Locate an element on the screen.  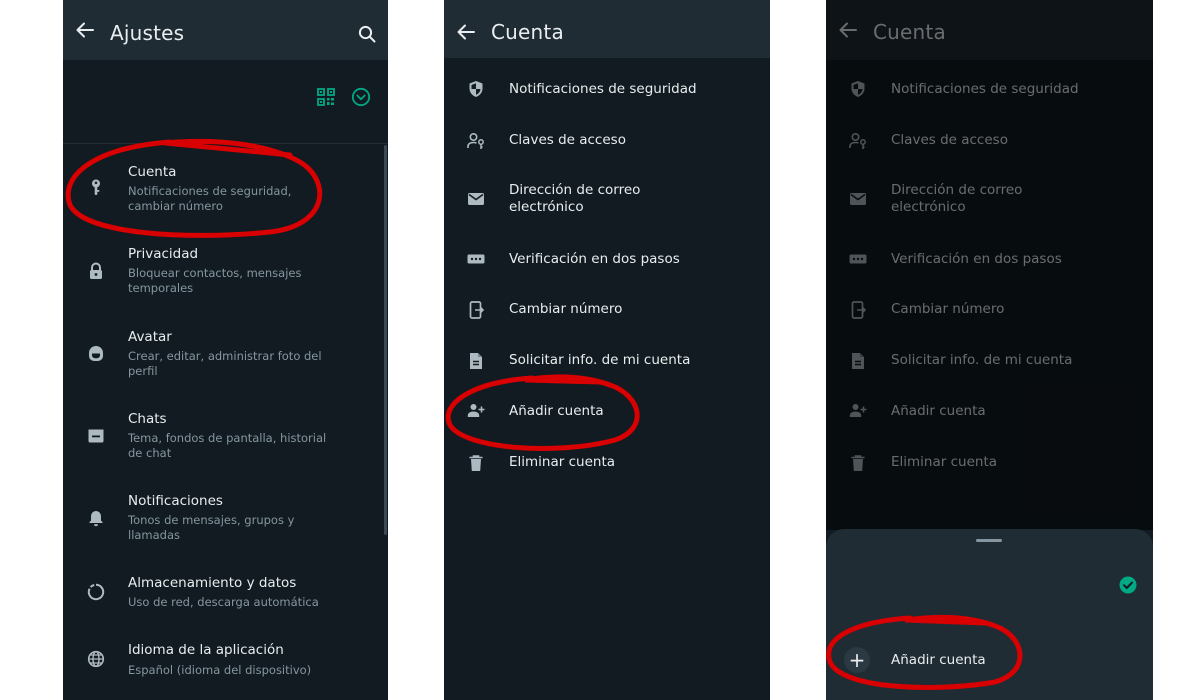
settings-app-bar: Ajustes is located at coordinates (225, 30).